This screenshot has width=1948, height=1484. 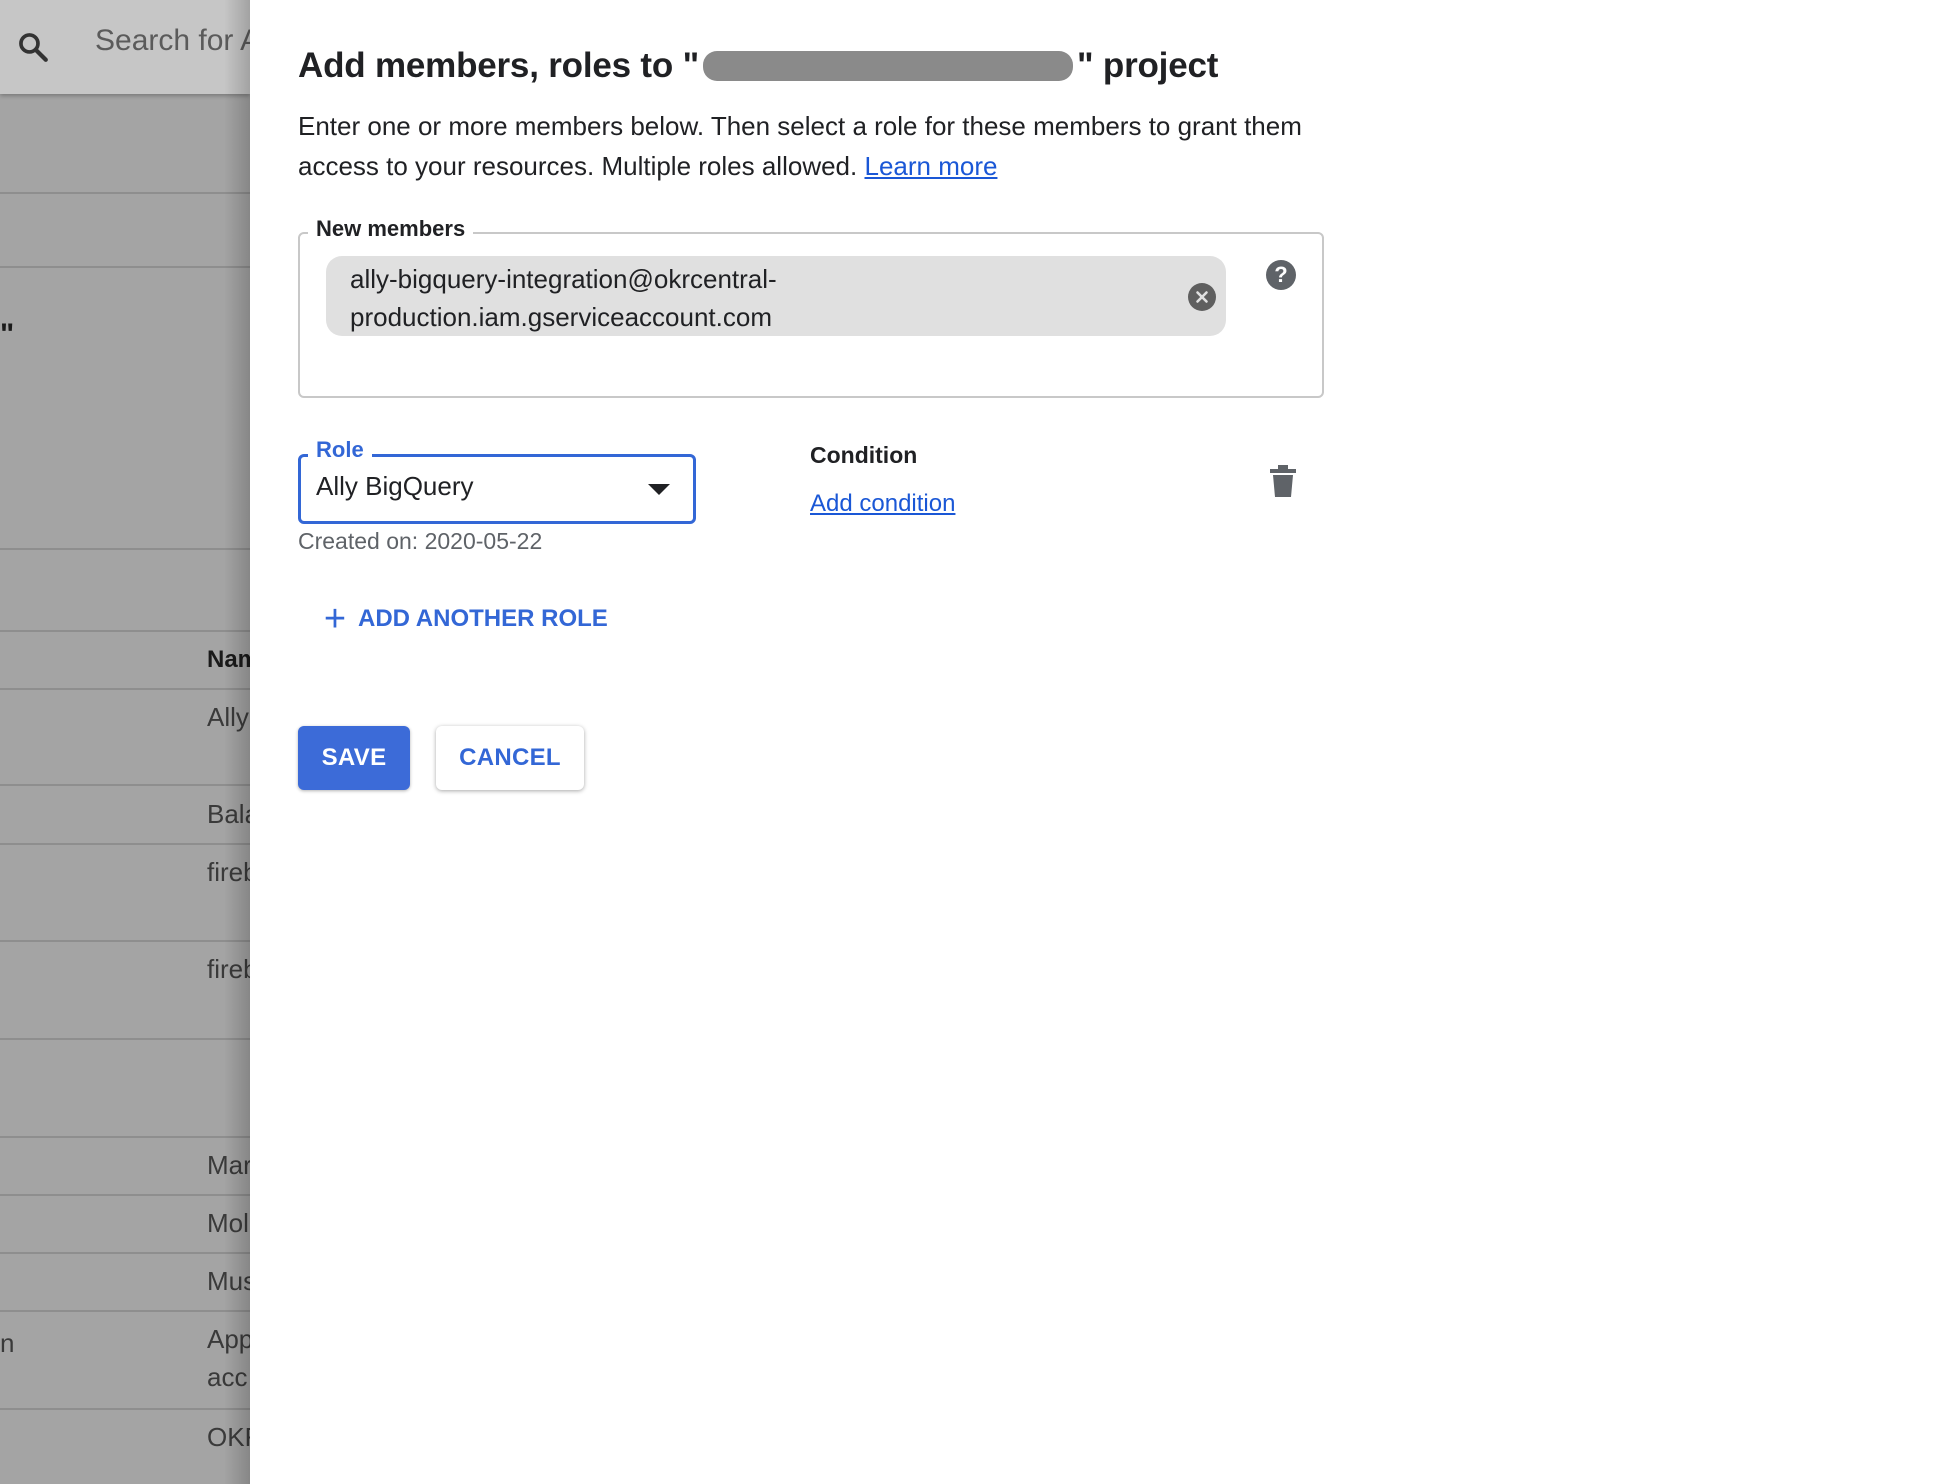 What do you see at coordinates (125, 47) in the screenshot?
I see `background-search-bar: Search for A` at bounding box center [125, 47].